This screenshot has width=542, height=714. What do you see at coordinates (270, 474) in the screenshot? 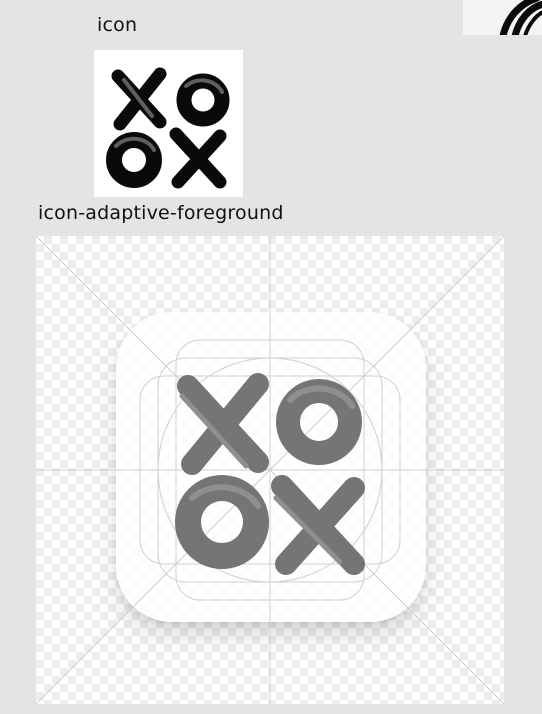
I see `xoox-foreground-image` at bounding box center [270, 474].